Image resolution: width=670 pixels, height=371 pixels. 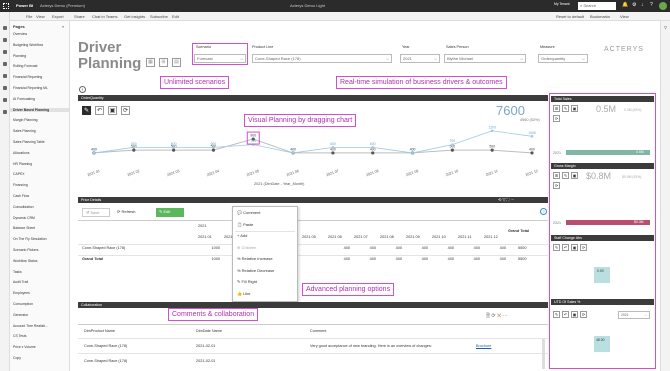 I want to click on page-item: Sales Planning, so click(x=24, y=131).